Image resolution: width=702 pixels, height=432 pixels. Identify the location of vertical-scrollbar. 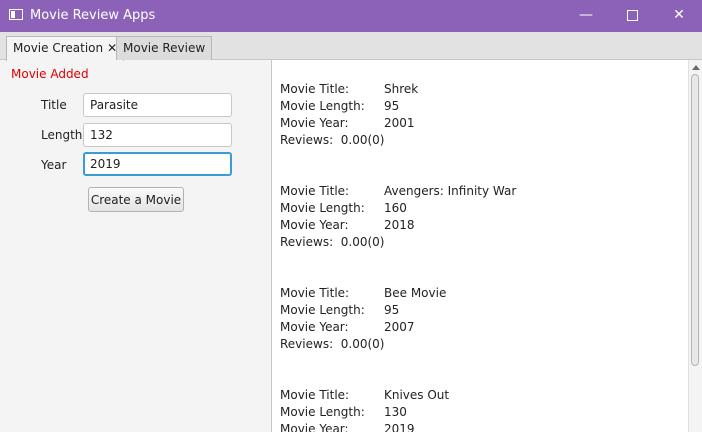
(695, 246).